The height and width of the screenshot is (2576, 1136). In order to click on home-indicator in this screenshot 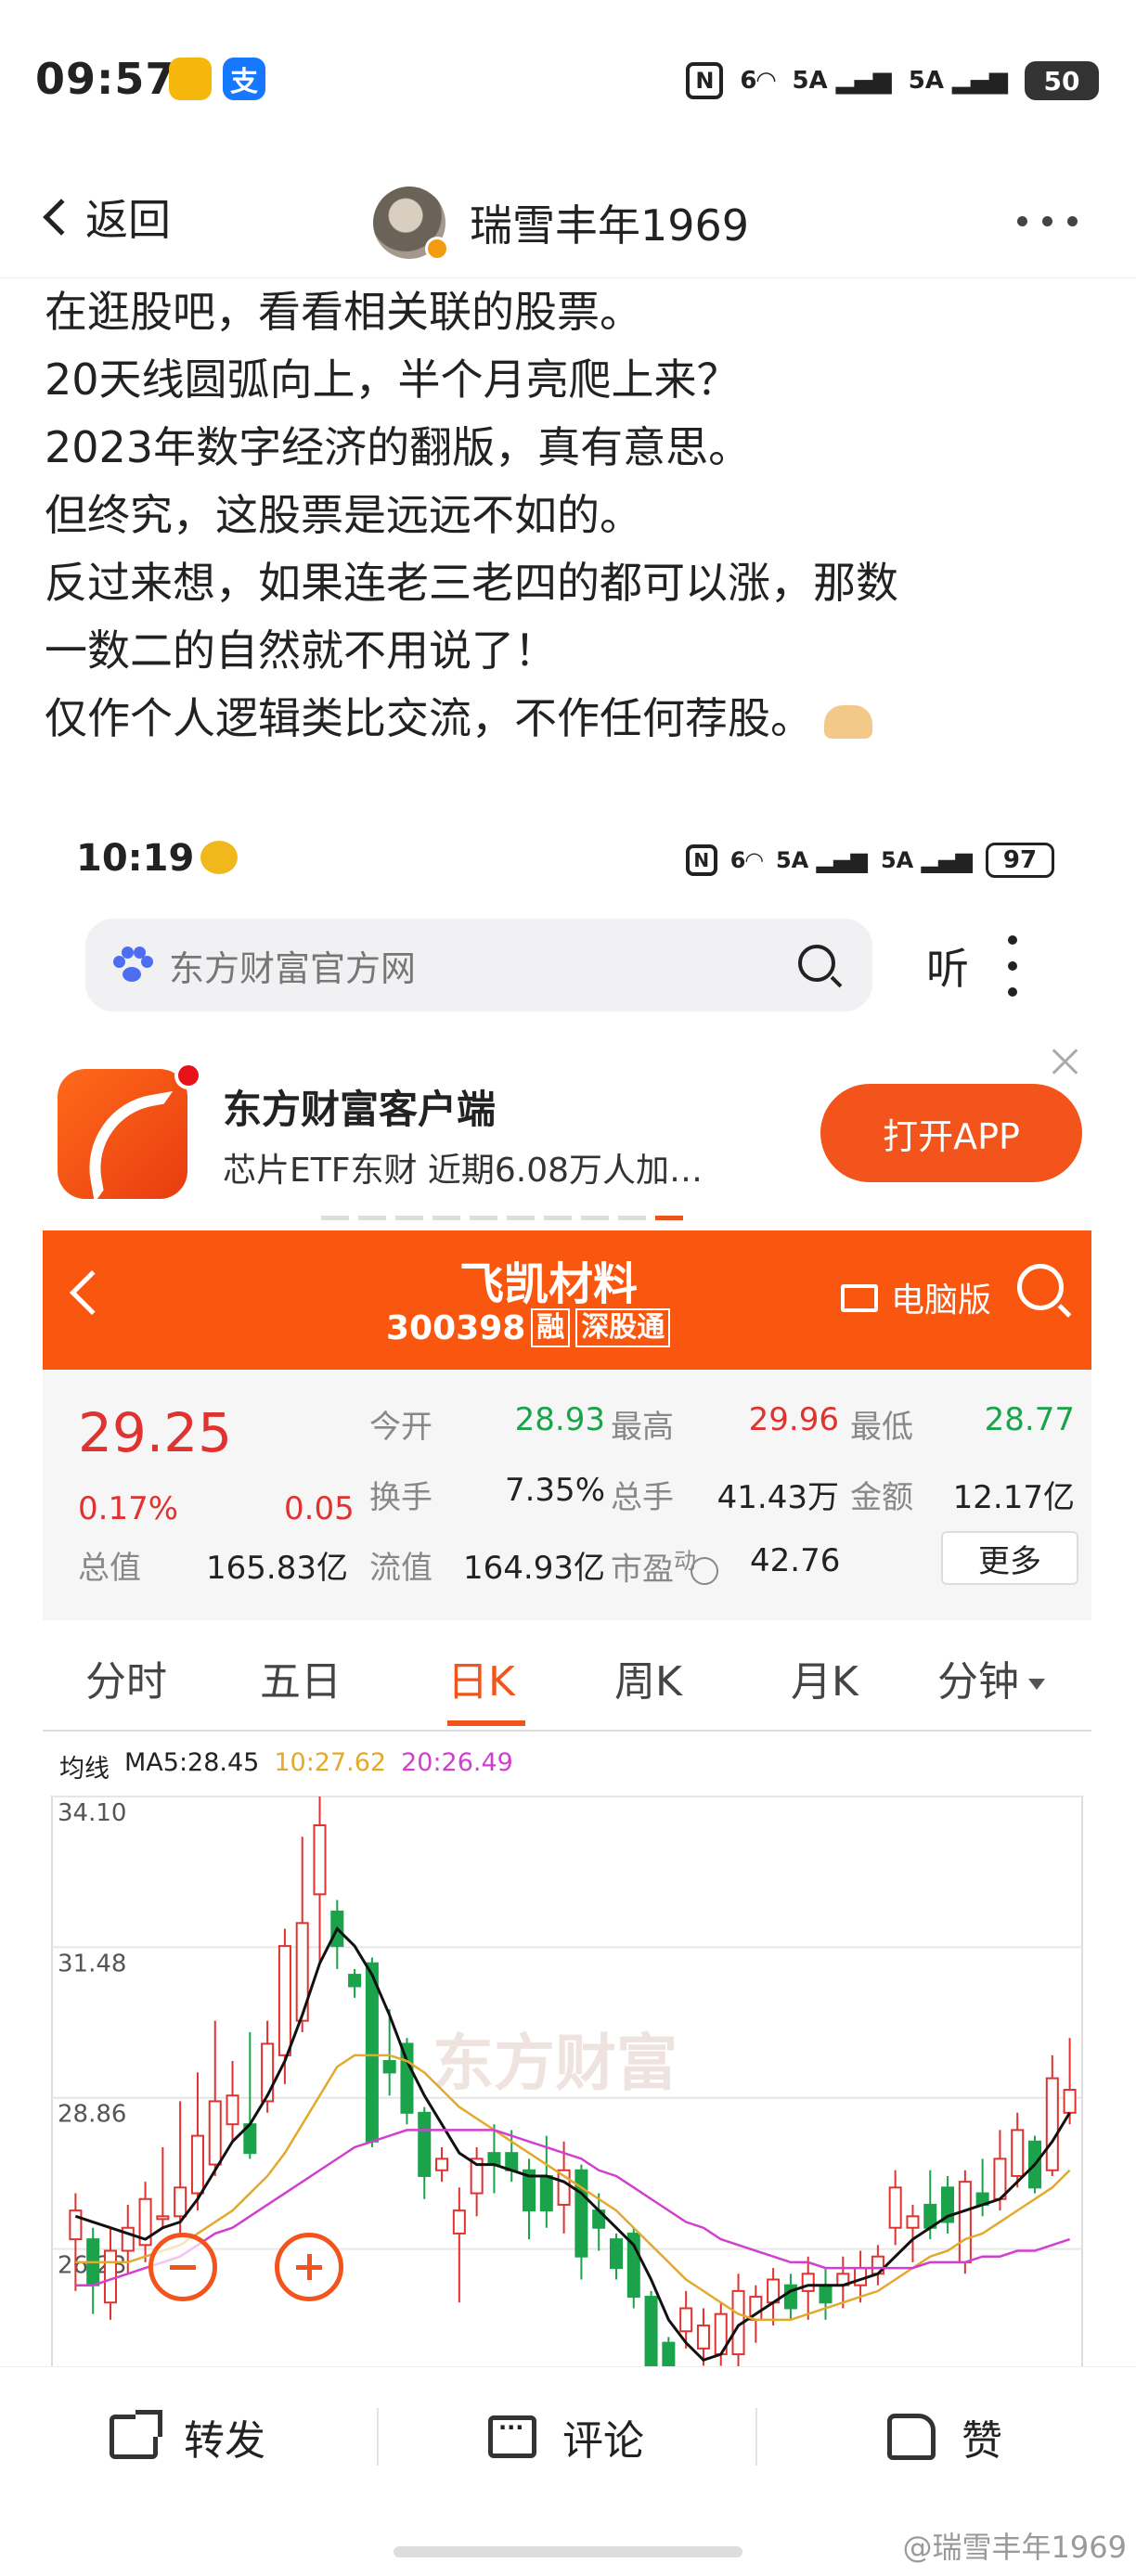, I will do `click(568, 2552)`.